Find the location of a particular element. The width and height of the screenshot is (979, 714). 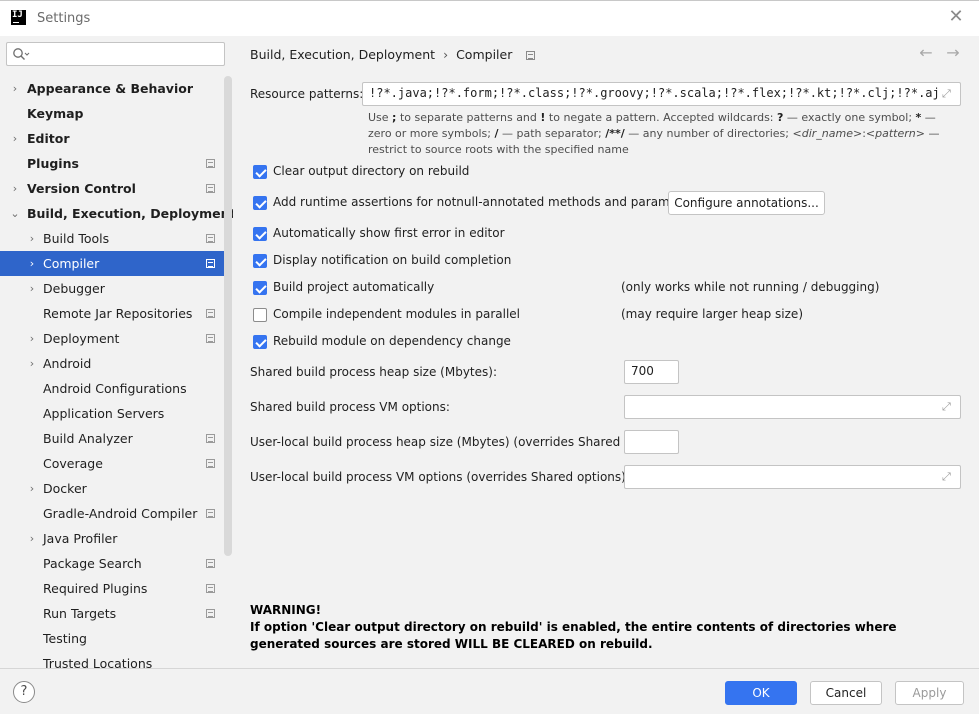

title-bar: IJ Settings ✕ is located at coordinates (489, 18).